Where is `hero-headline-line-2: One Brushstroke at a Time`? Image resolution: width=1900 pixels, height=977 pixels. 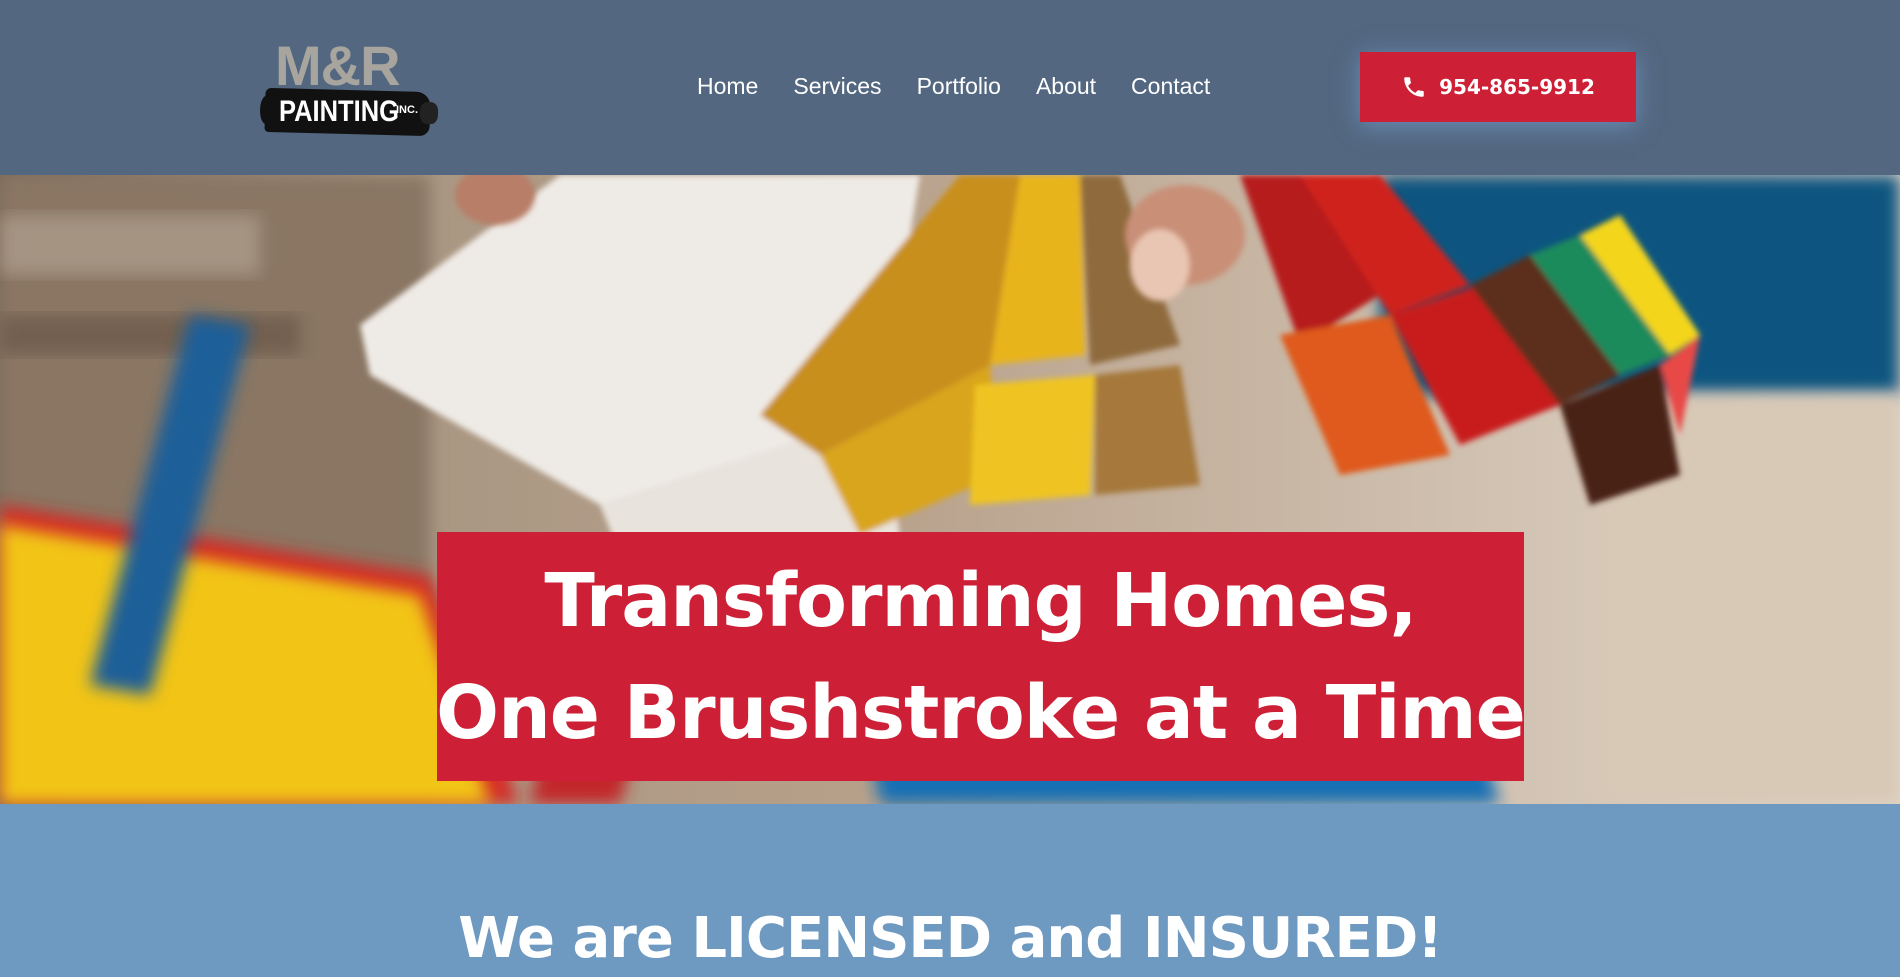 hero-headline-line-2: One Brushstroke at a Time is located at coordinates (981, 712).